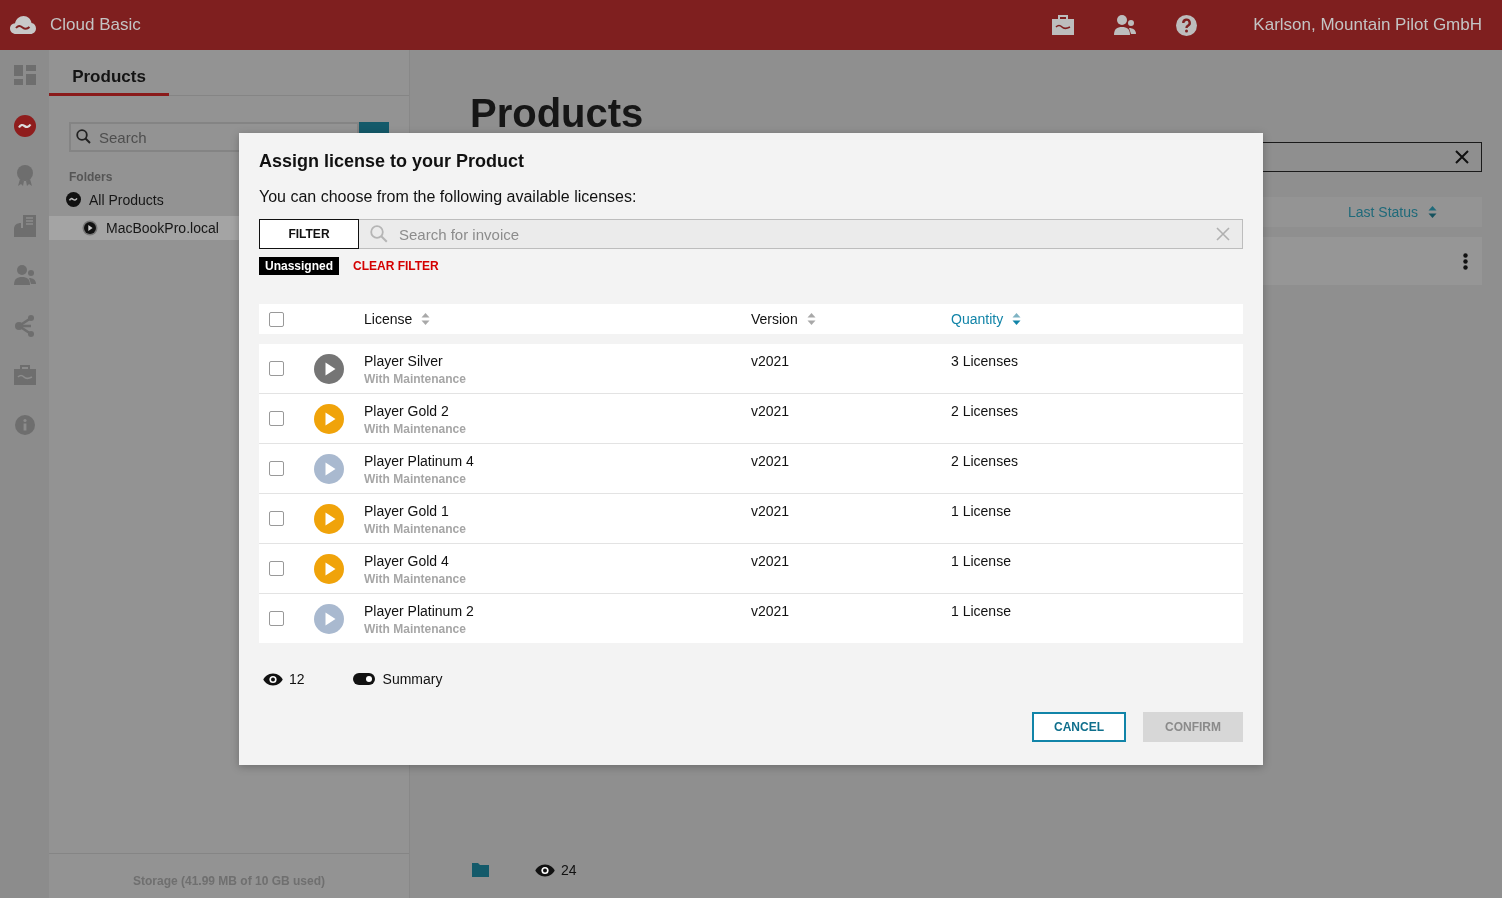 This screenshot has width=1502, height=898. Describe the element at coordinates (1367, 25) in the screenshot. I see `user-name: Karlson, Mountain Pilot GmbH` at that location.